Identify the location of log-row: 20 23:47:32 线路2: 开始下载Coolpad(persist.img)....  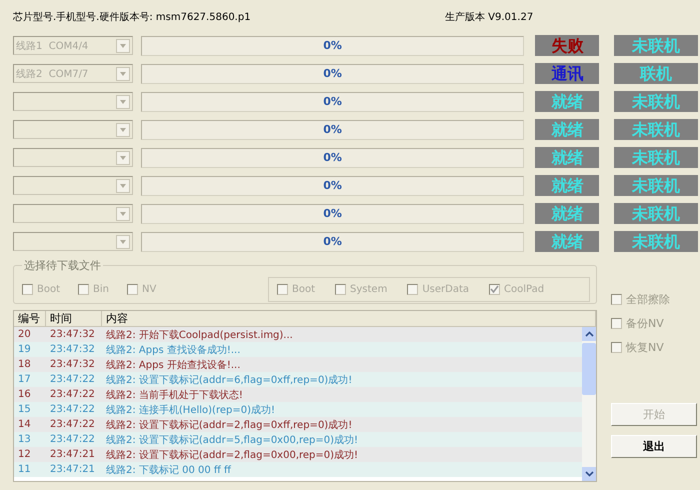
(298, 334).